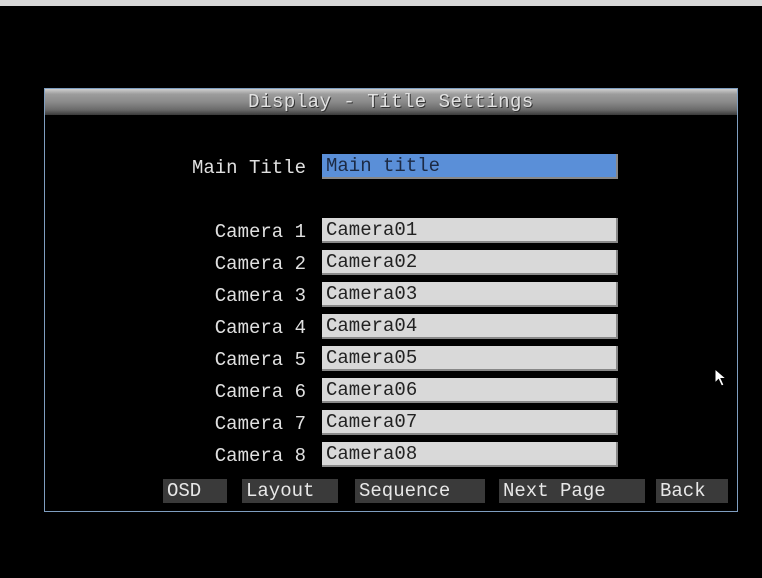 The height and width of the screenshot is (578, 762). What do you see at coordinates (381, 3) in the screenshot?
I see `top-strip` at bounding box center [381, 3].